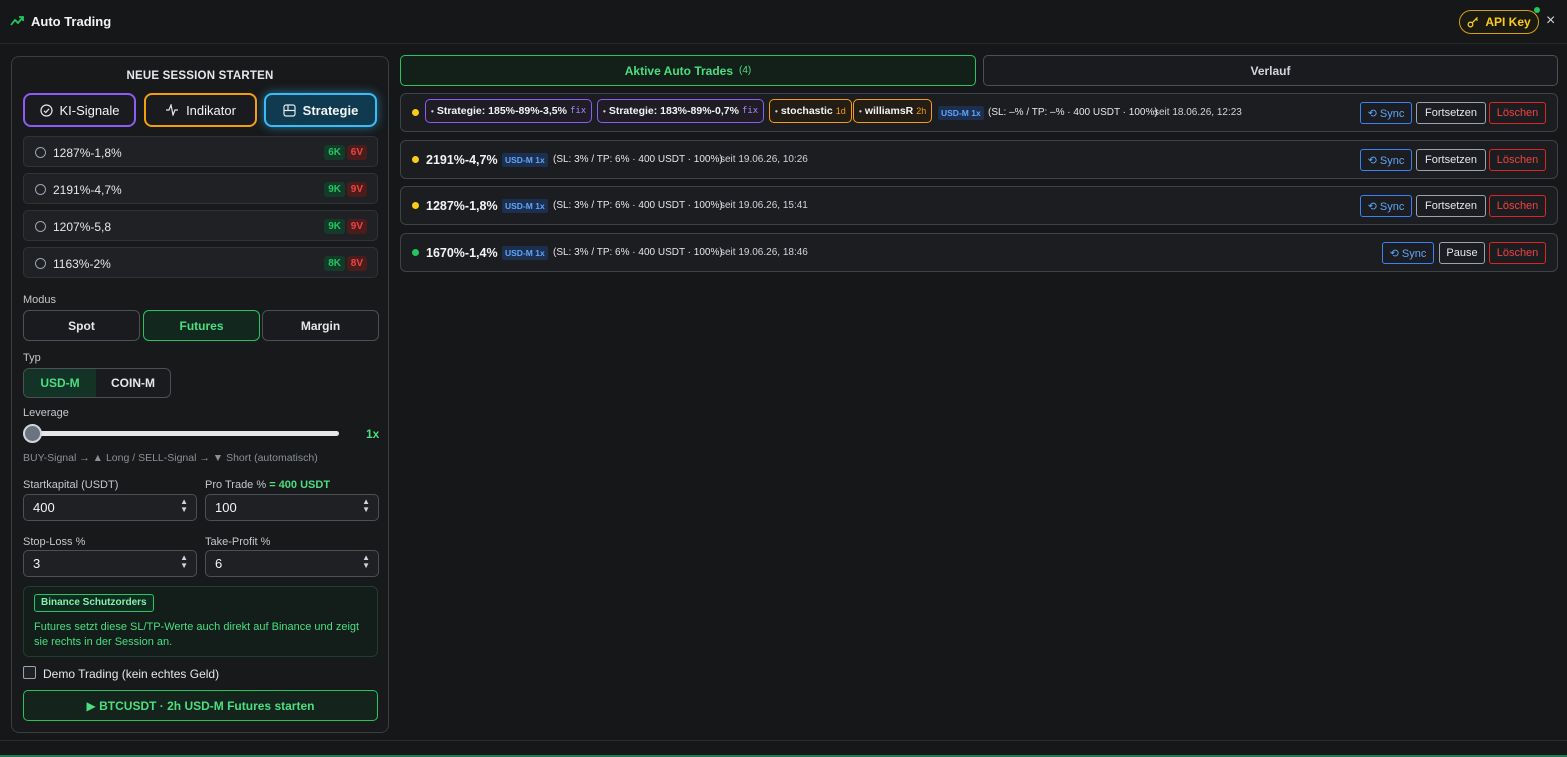 The height and width of the screenshot is (757, 1567). I want to click on take-profit-value: 6, so click(219, 563).